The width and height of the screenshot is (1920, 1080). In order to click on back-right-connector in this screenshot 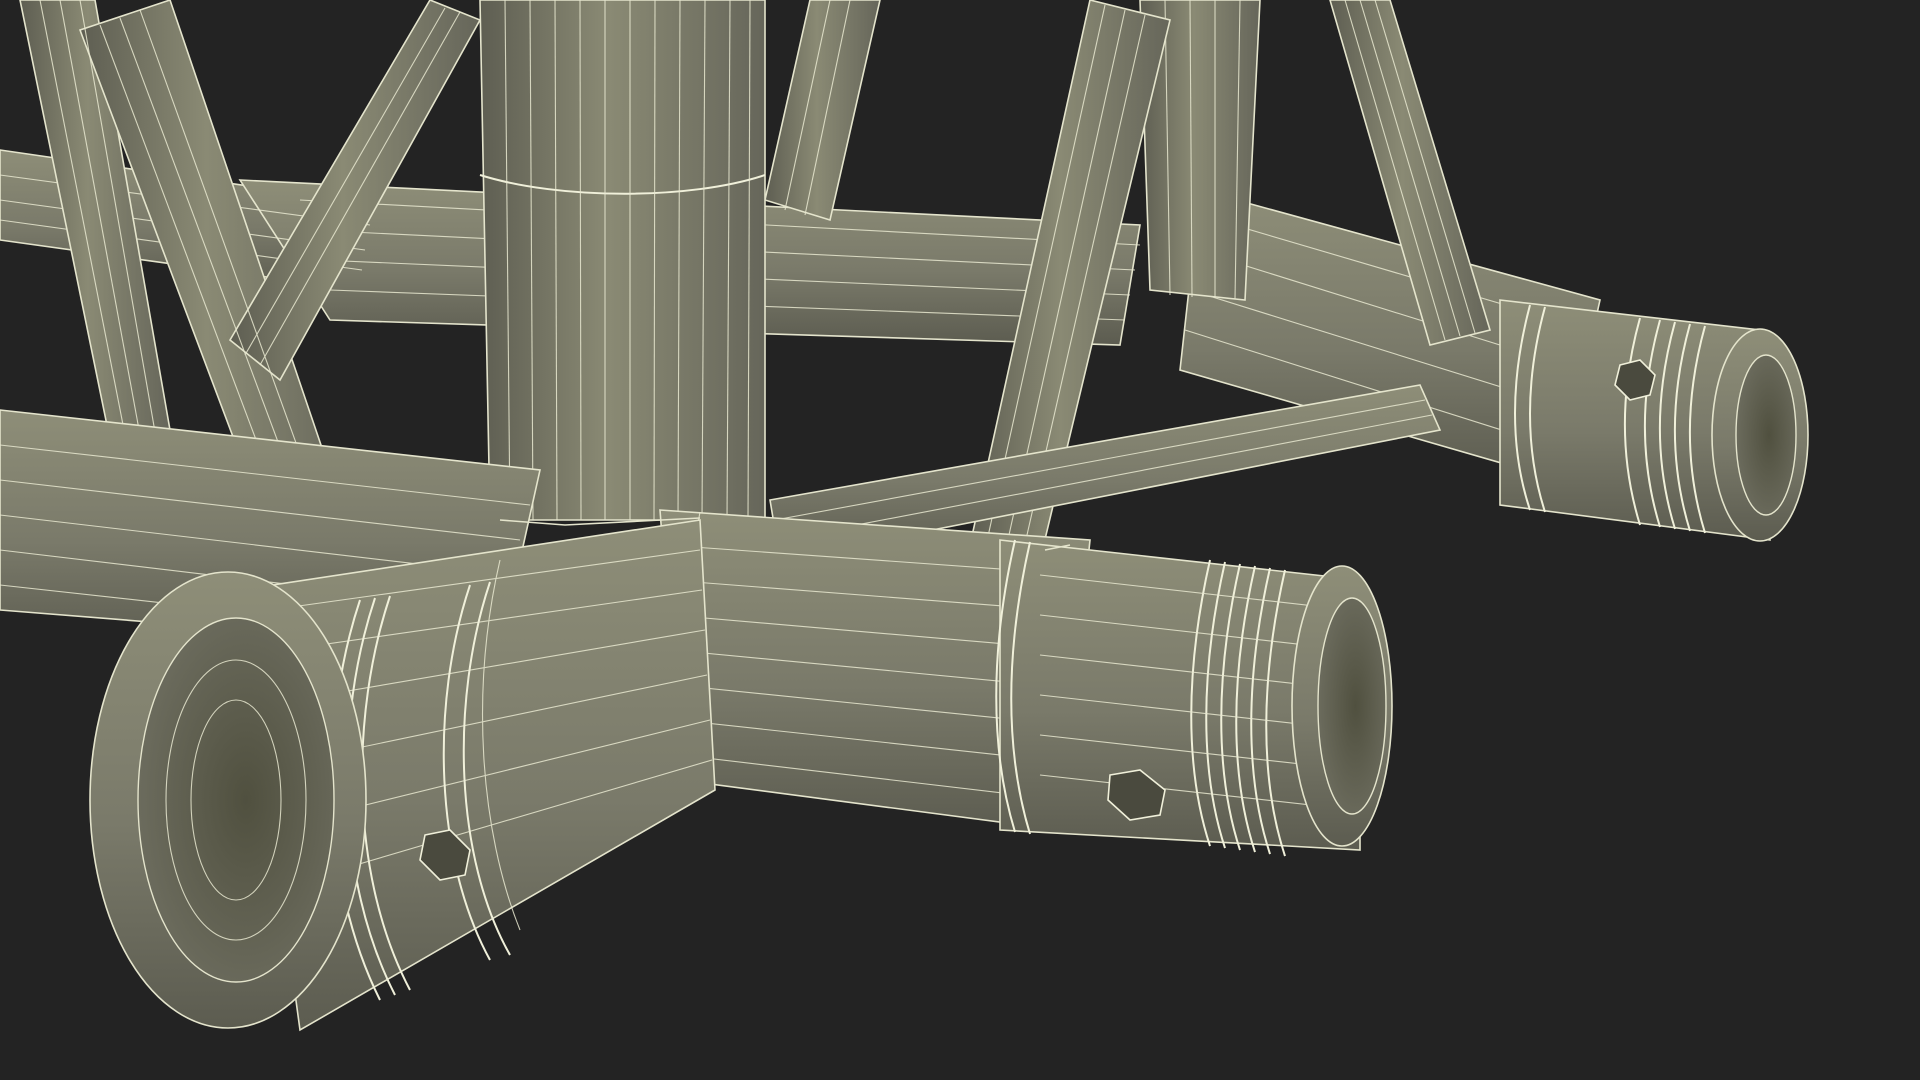, I will do `click(1654, 420)`.